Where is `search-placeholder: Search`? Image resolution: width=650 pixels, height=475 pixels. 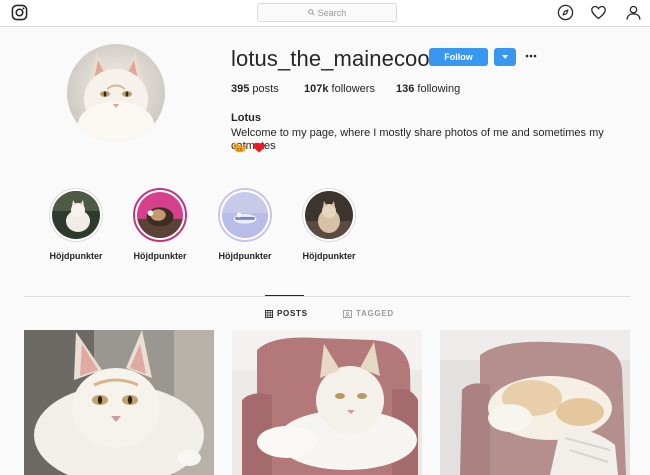
search-placeholder: Search is located at coordinates (332, 12).